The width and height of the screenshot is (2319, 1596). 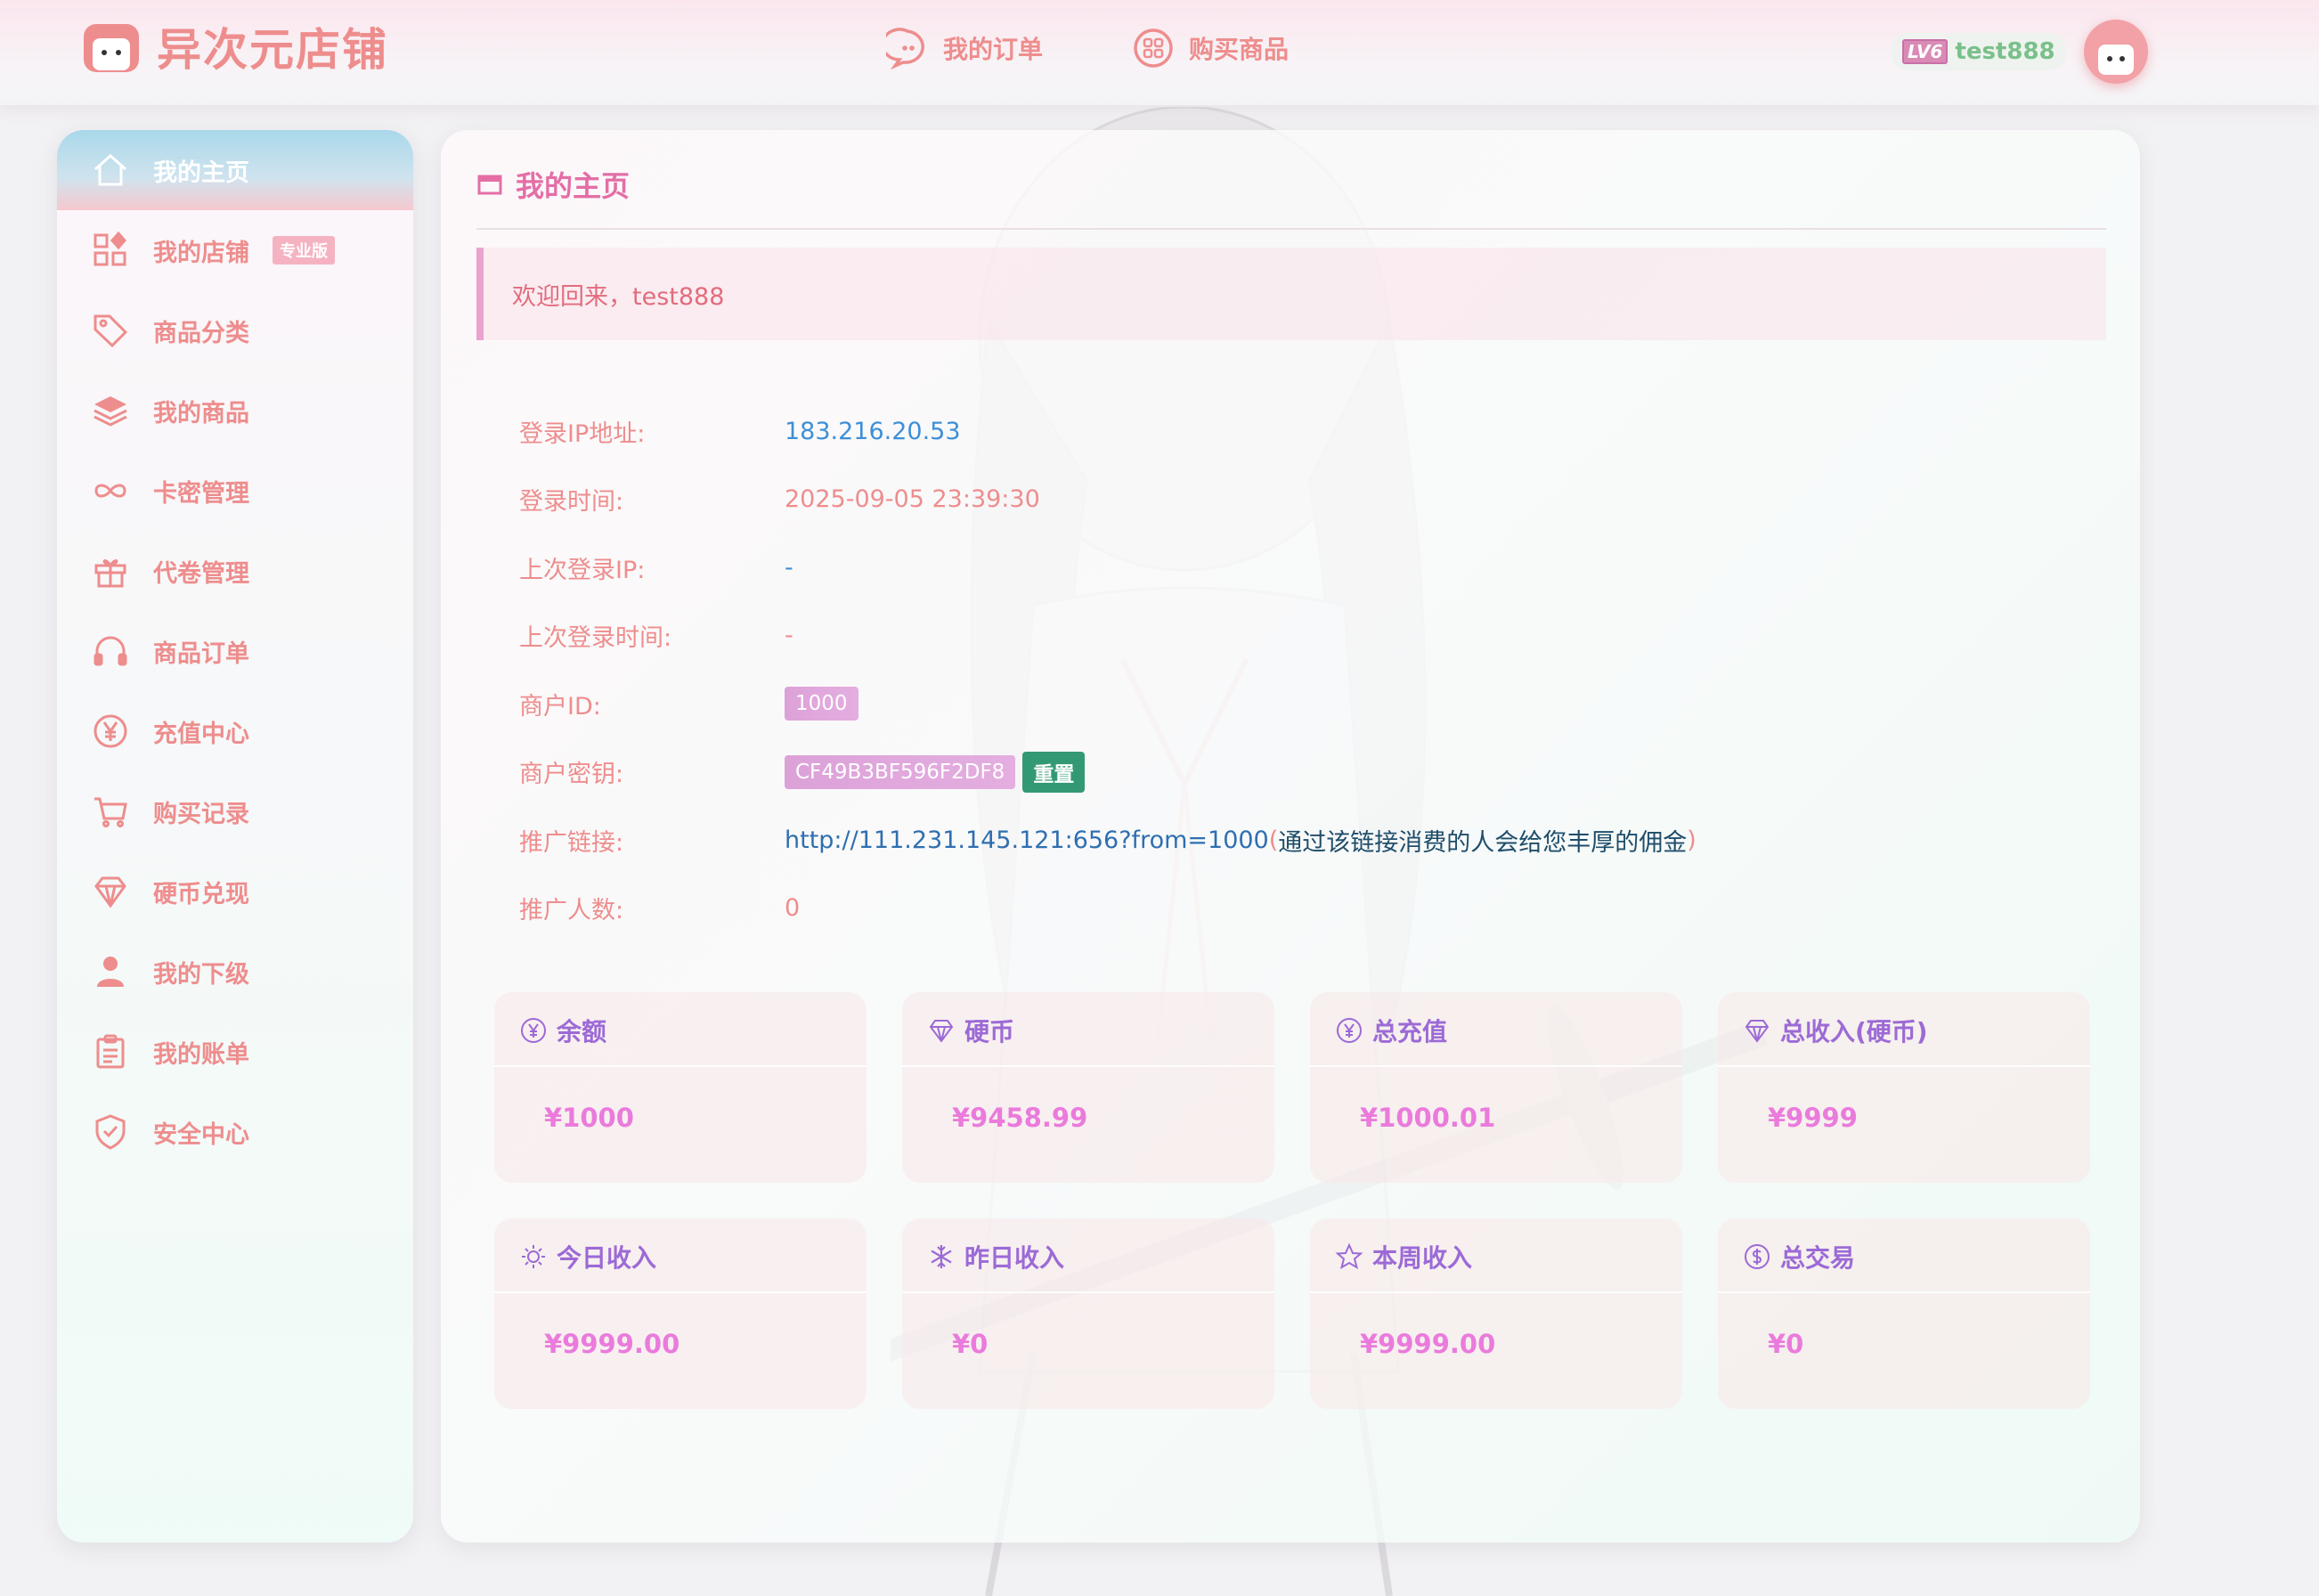 What do you see at coordinates (110, 731) in the screenshot?
I see `yen-icon` at bounding box center [110, 731].